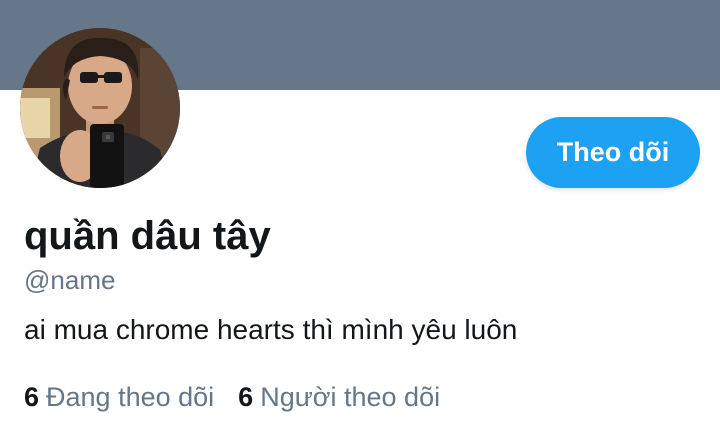  I want to click on avatar-photo, so click(100, 108).